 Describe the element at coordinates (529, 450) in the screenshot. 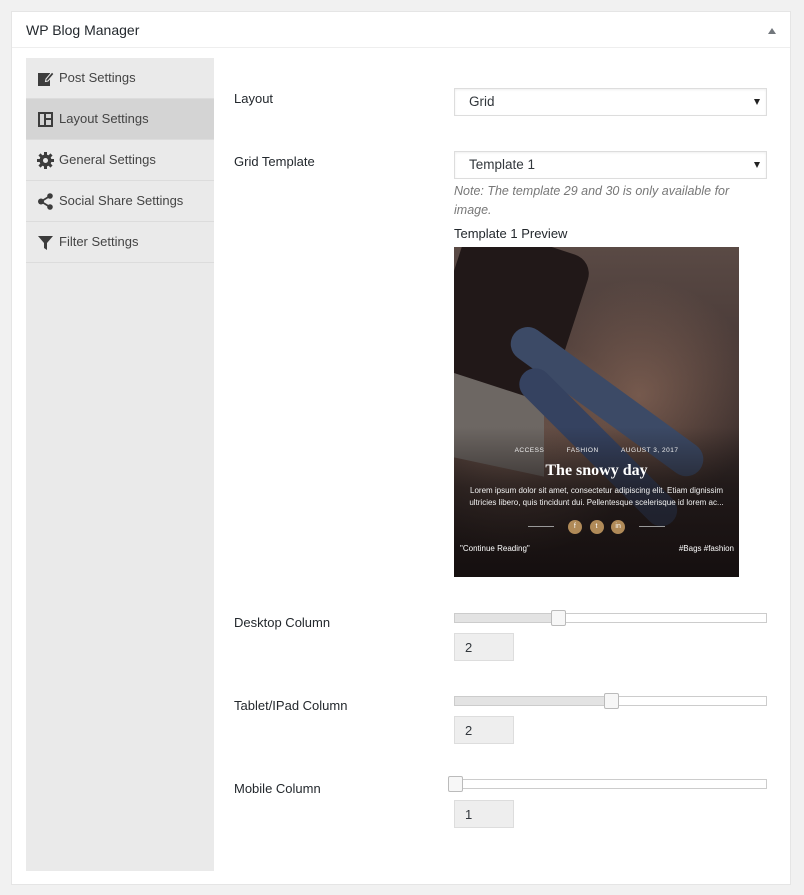

I see `preview-category: ACCESS` at that location.